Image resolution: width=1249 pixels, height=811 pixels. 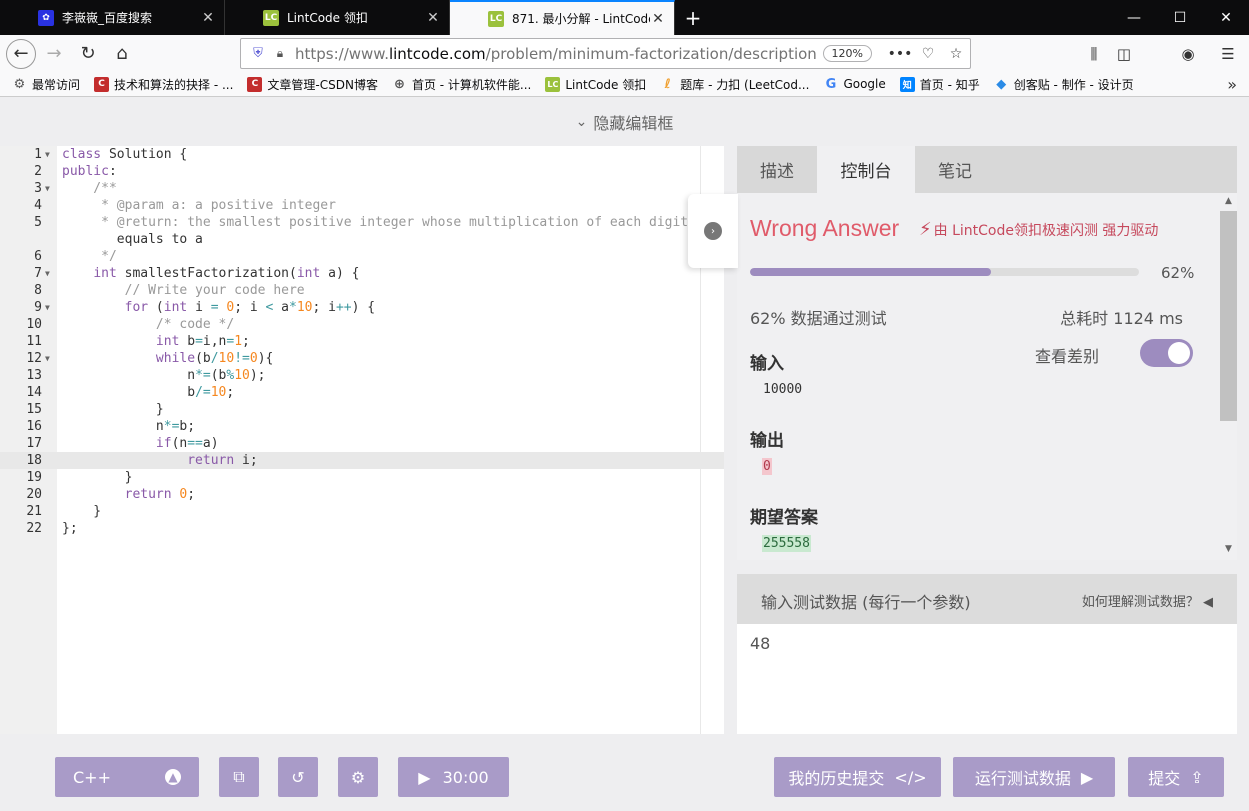 I want to click on minimize-icon: —, so click(x=1134, y=17).